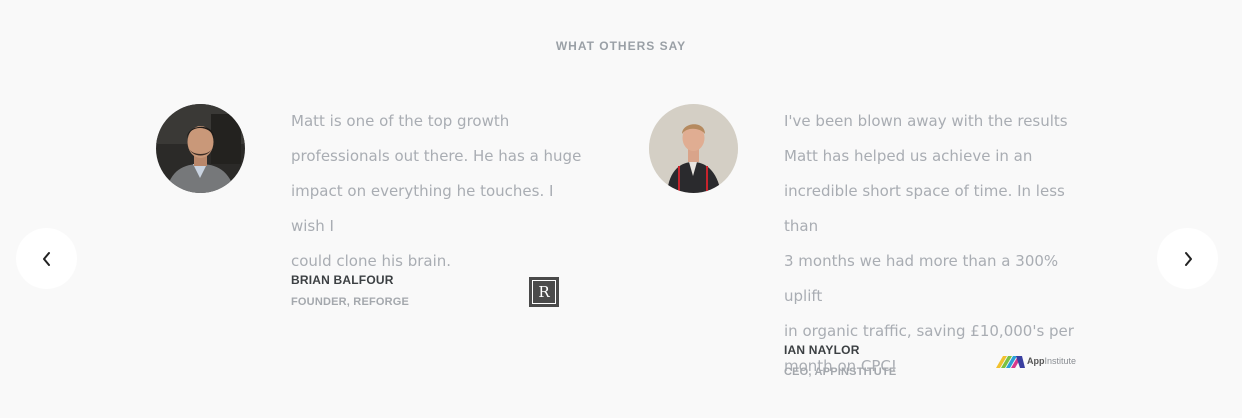  I want to click on appinstitute-logo: AppInstitute, so click(1036, 361).